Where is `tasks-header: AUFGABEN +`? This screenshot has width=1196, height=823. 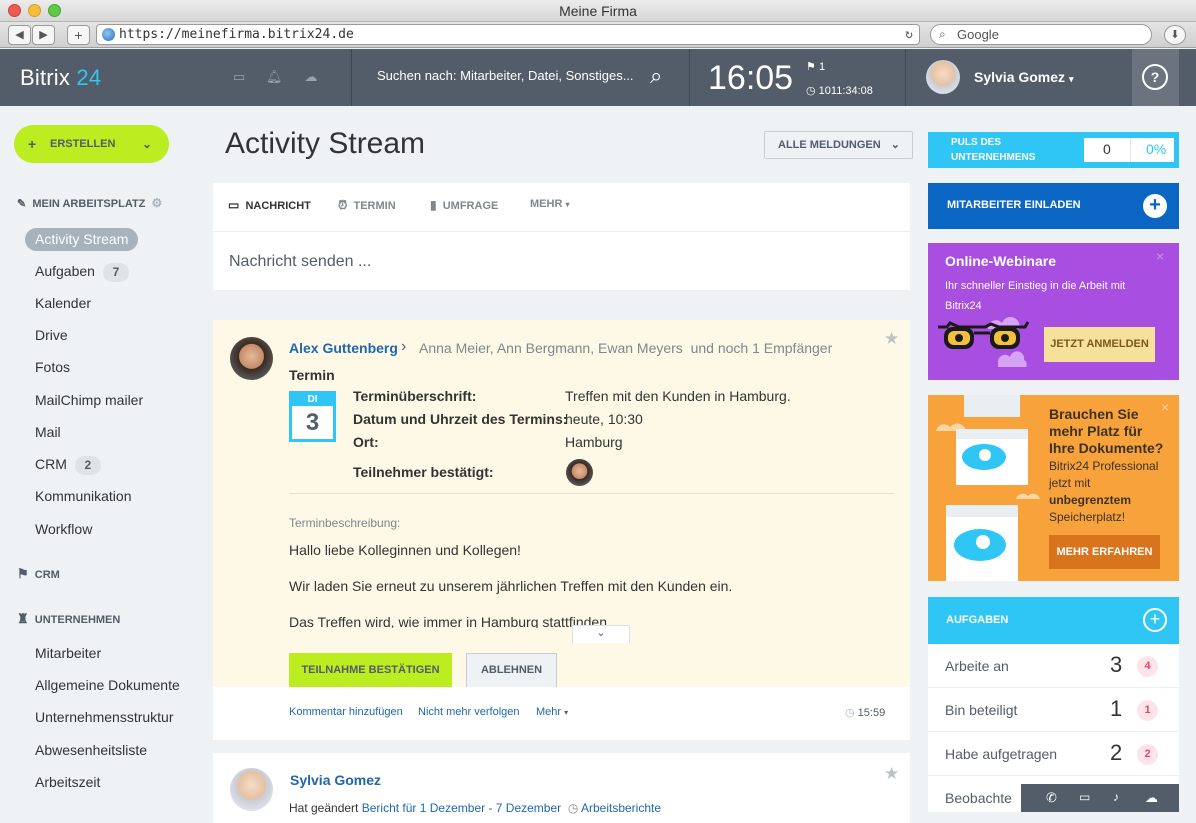
tasks-header: AUFGABEN + is located at coordinates (1053, 620).